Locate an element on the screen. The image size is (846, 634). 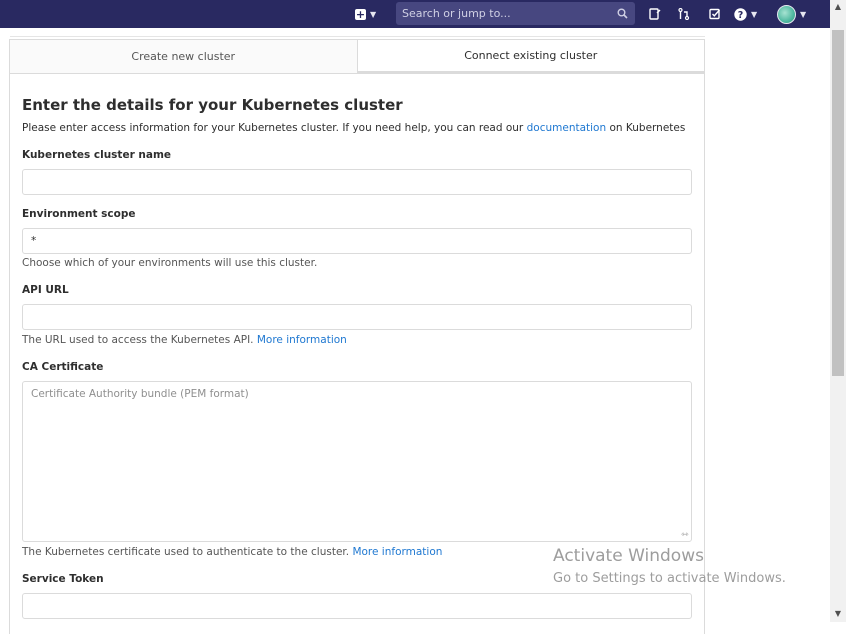
merge-request-icon is located at coordinates (684, 14).